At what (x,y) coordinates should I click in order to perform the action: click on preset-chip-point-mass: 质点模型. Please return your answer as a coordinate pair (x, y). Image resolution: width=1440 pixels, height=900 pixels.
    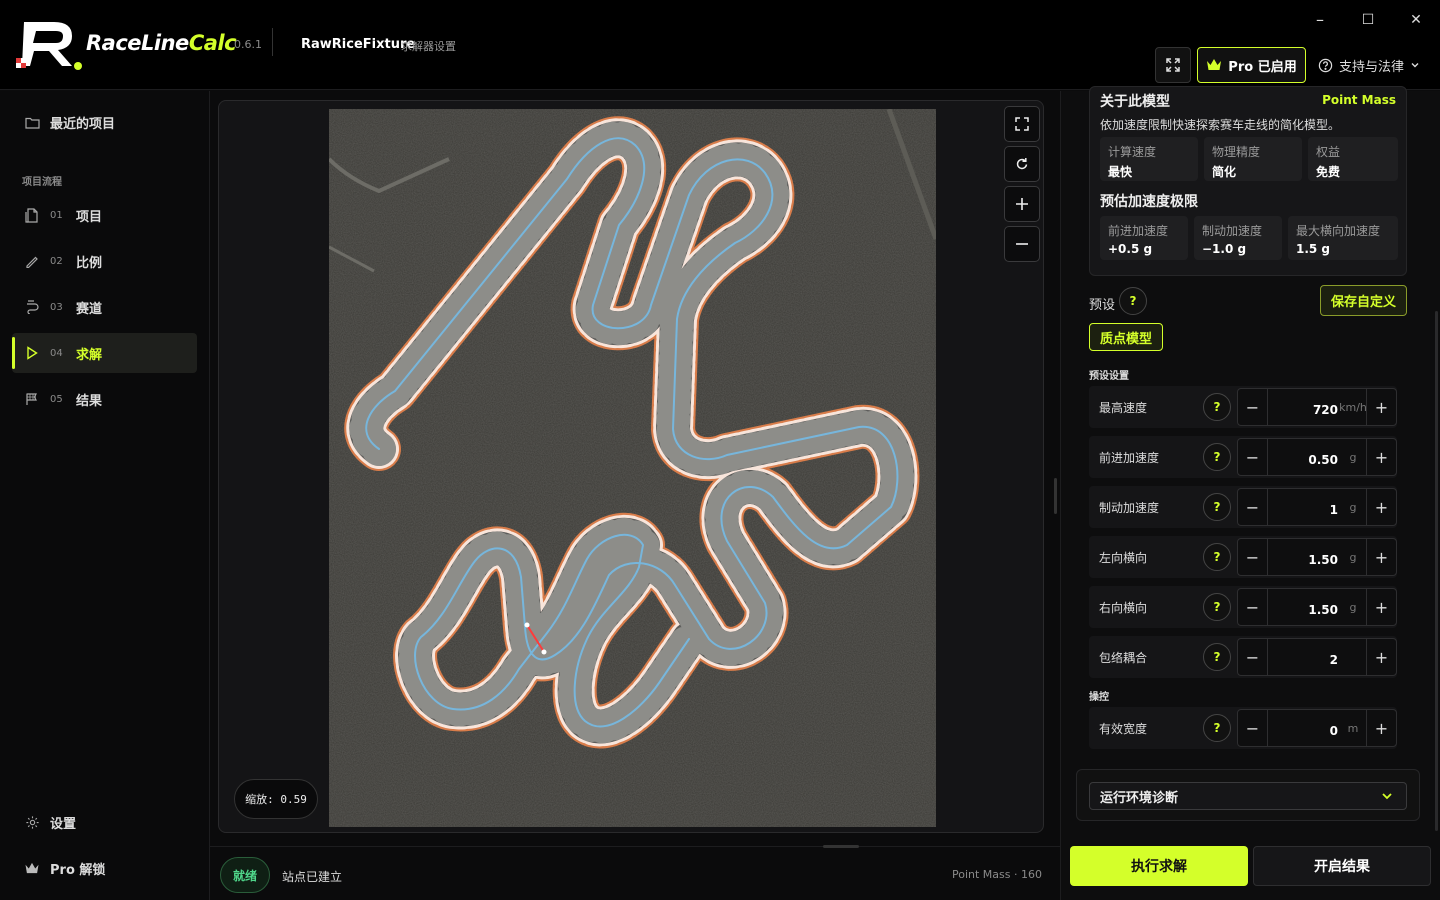
    Looking at the image, I should click on (1126, 337).